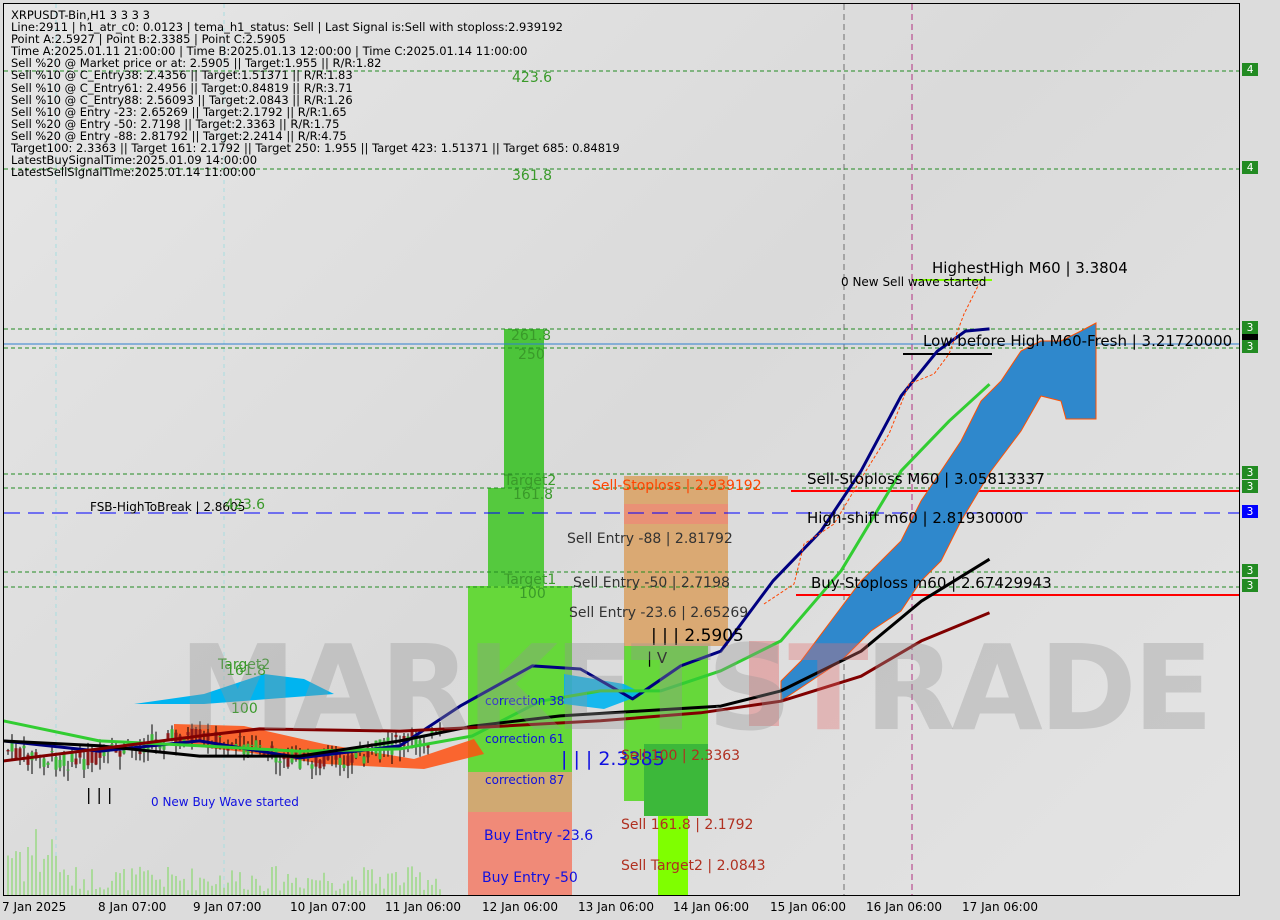 The image size is (1280, 920). Describe the element at coordinates (1030, 268) in the screenshot. I see `highest-high-label: HighestHigh M60 | 3.3804` at that location.